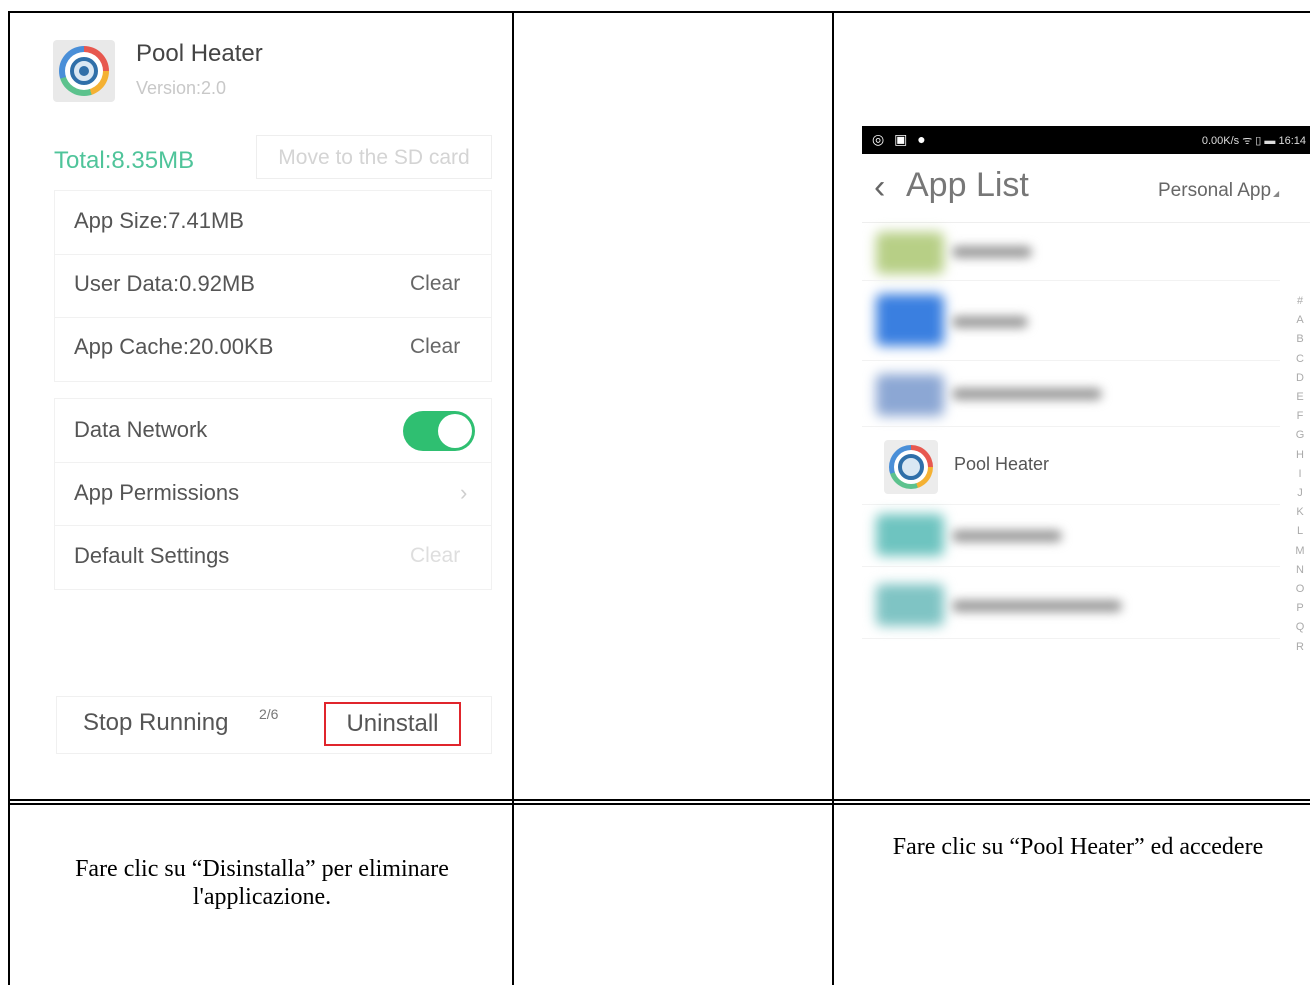  What do you see at coordinates (1276, 193) in the screenshot?
I see `dropdown-corner-icon: ◢` at bounding box center [1276, 193].